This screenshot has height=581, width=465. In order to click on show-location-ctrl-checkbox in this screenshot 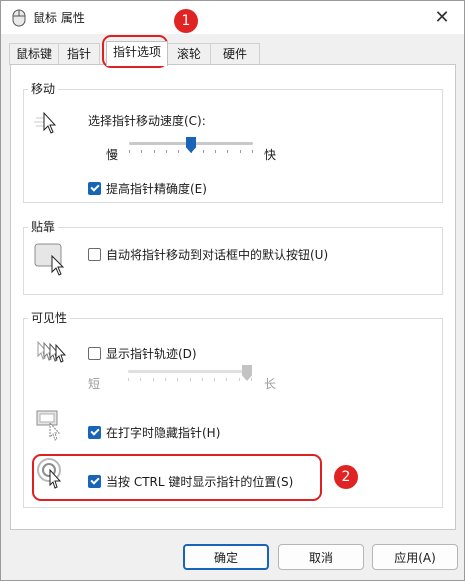, I will do `click(94, 481)`.